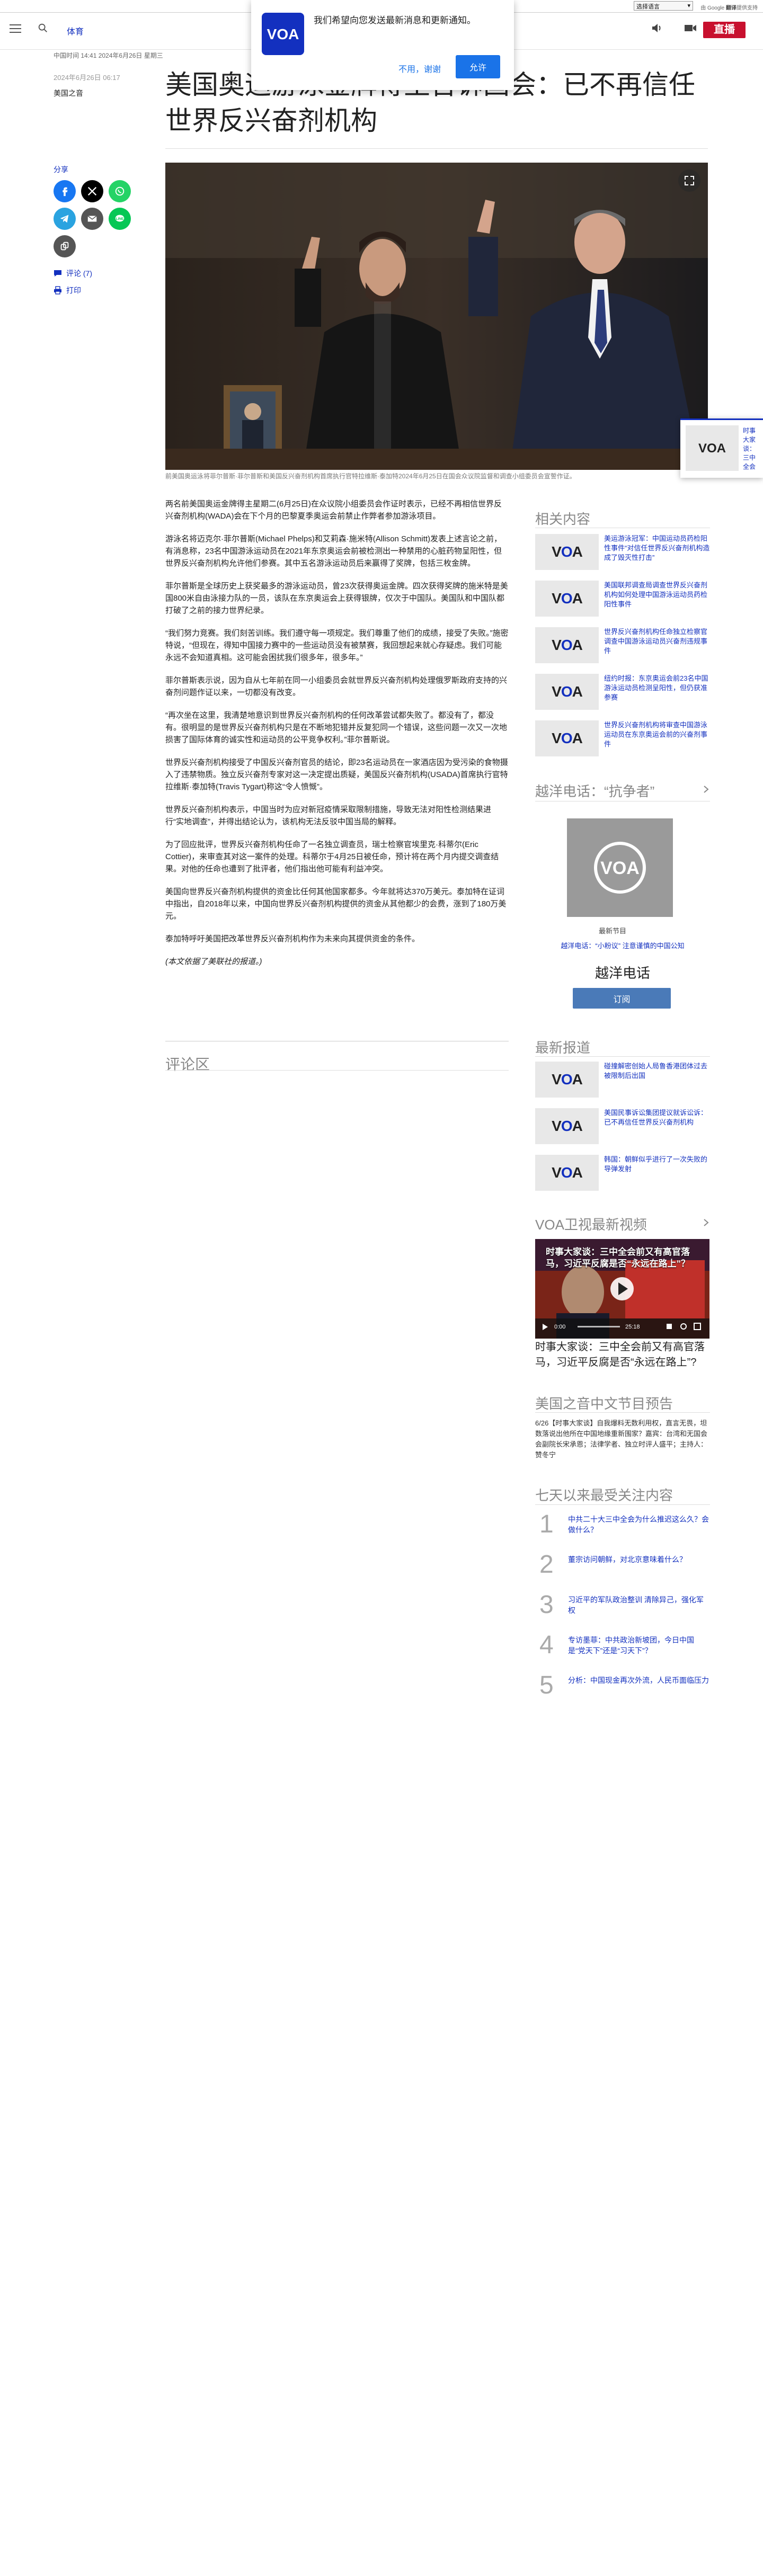  Describe the element at coordinates (663, 6) in the screenshot. I see `language-select: 选择语言 ▾` at that location.